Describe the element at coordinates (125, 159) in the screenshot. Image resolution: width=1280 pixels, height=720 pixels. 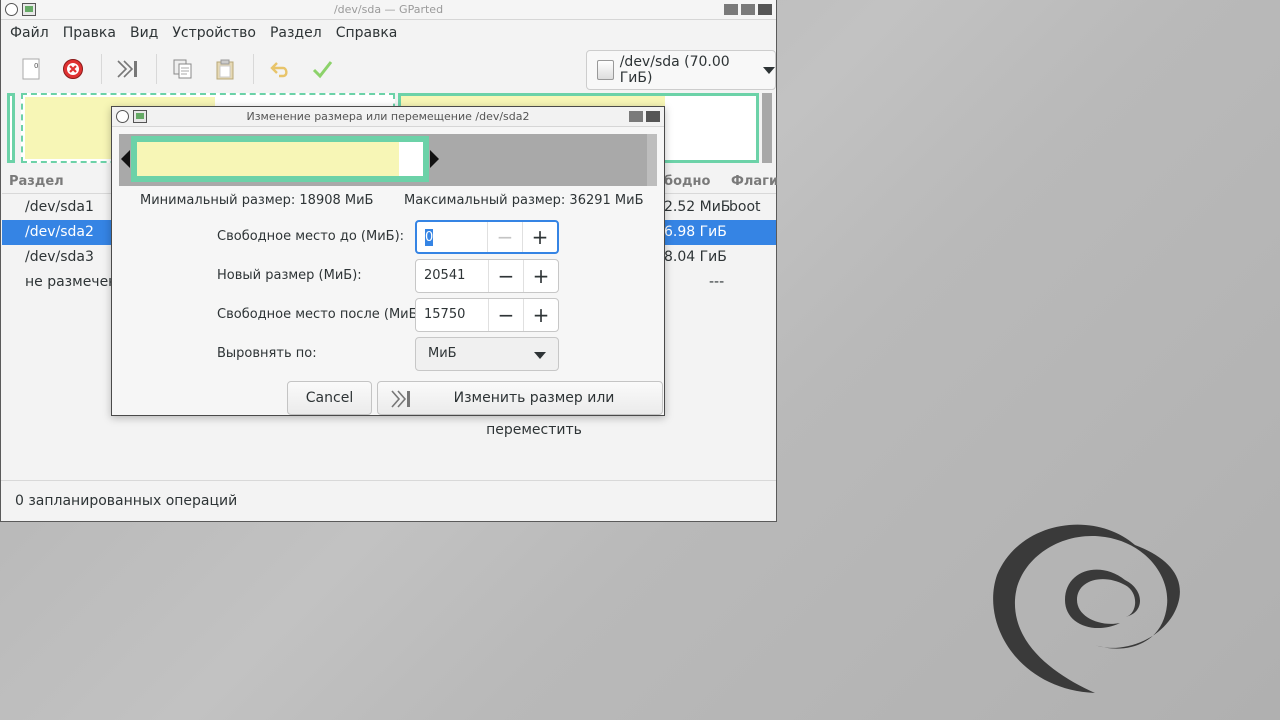
I see `resize-left-handle` at that location.